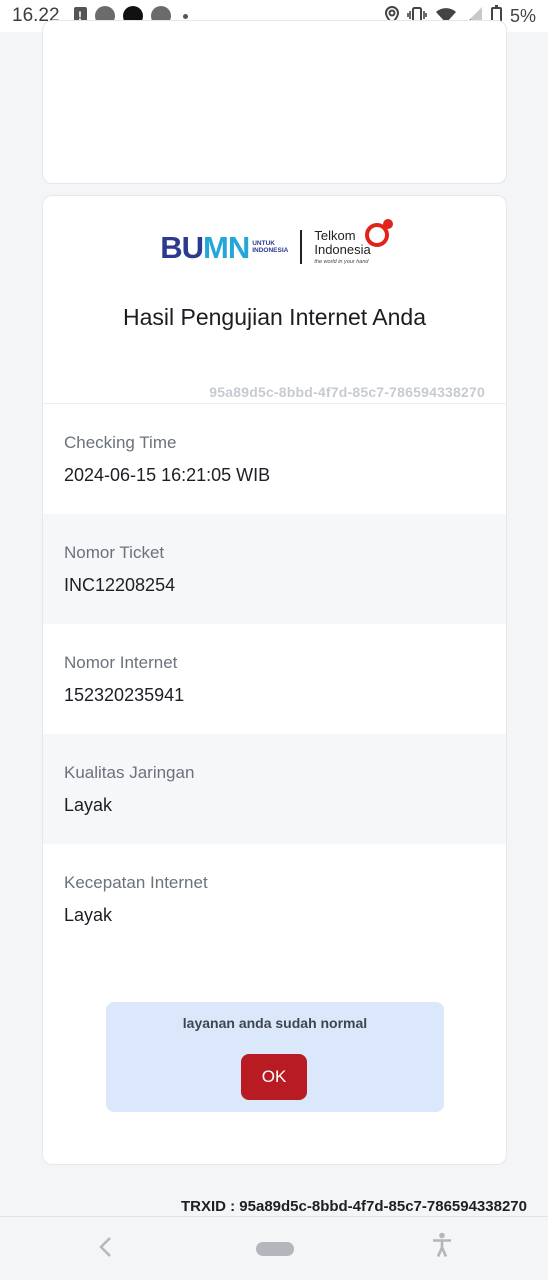 Image resolution: width=548 pixels, height=1280 pixels. What do you see at coordinates (129, 772) in the screenshot?
I see `info-label: Kualitas Jaringan` at bounding box center [129, 772].